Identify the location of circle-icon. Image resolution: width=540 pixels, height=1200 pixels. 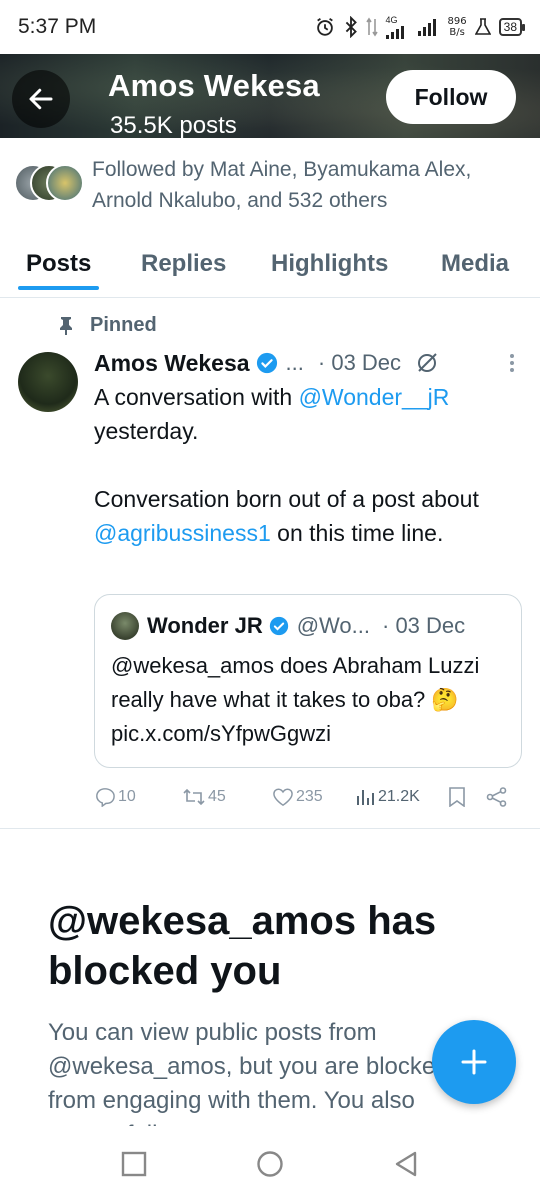
(270, 1164).